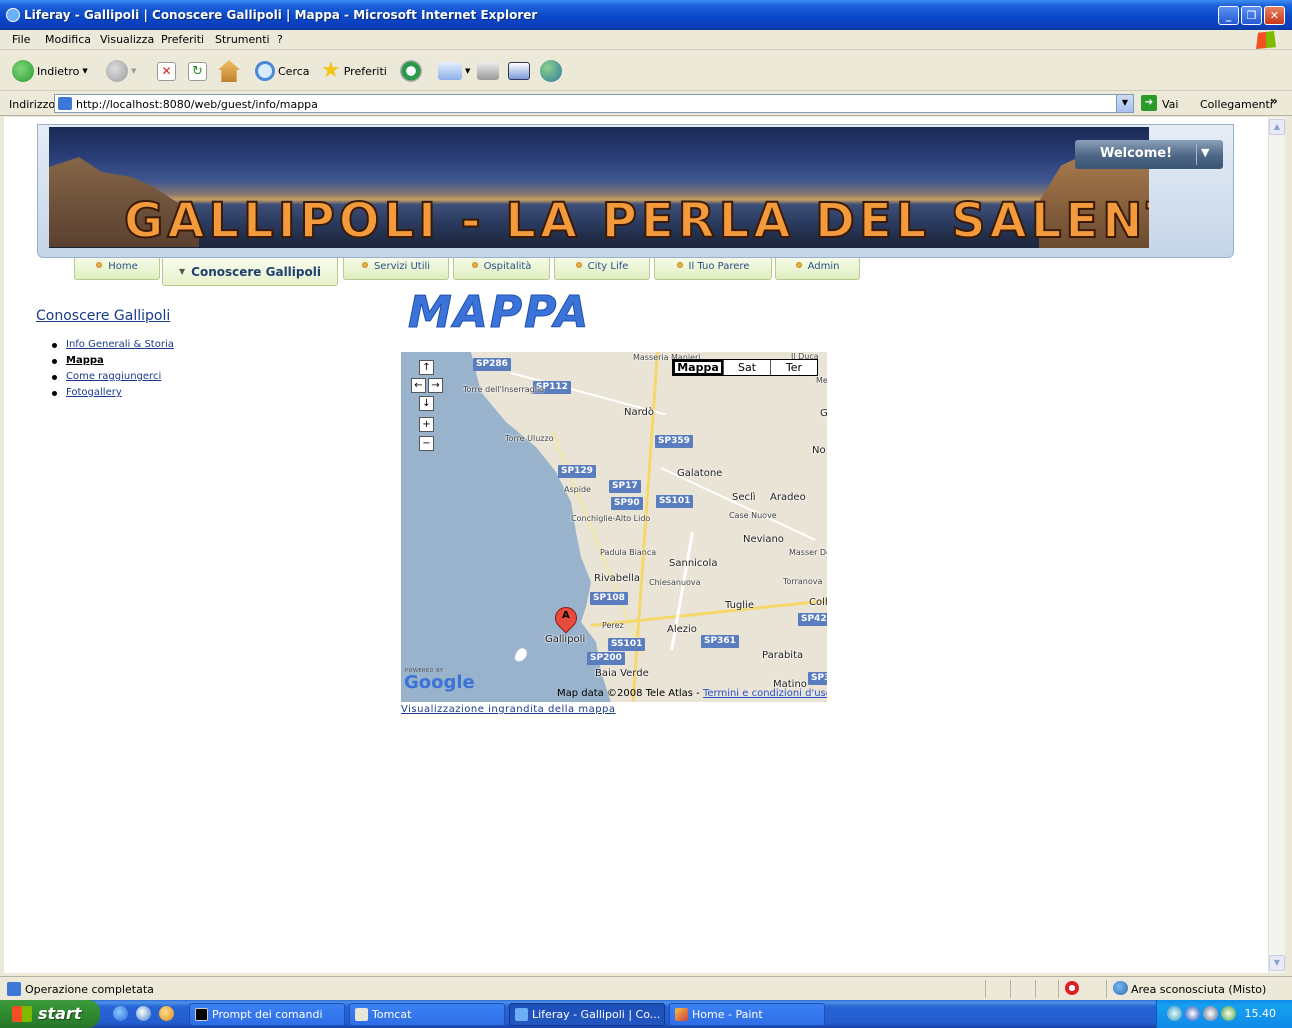 The width and height of the screenshot is (1292, 1028). I want to click on stop-button: ✕, so click(166, 71).